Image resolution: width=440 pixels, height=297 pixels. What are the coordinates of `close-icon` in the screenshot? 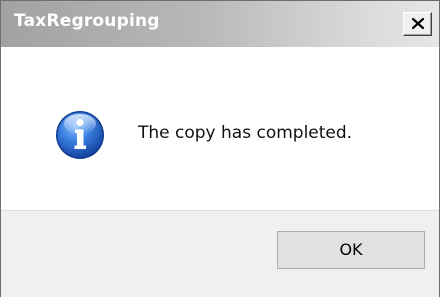 It's located at (418, 23).